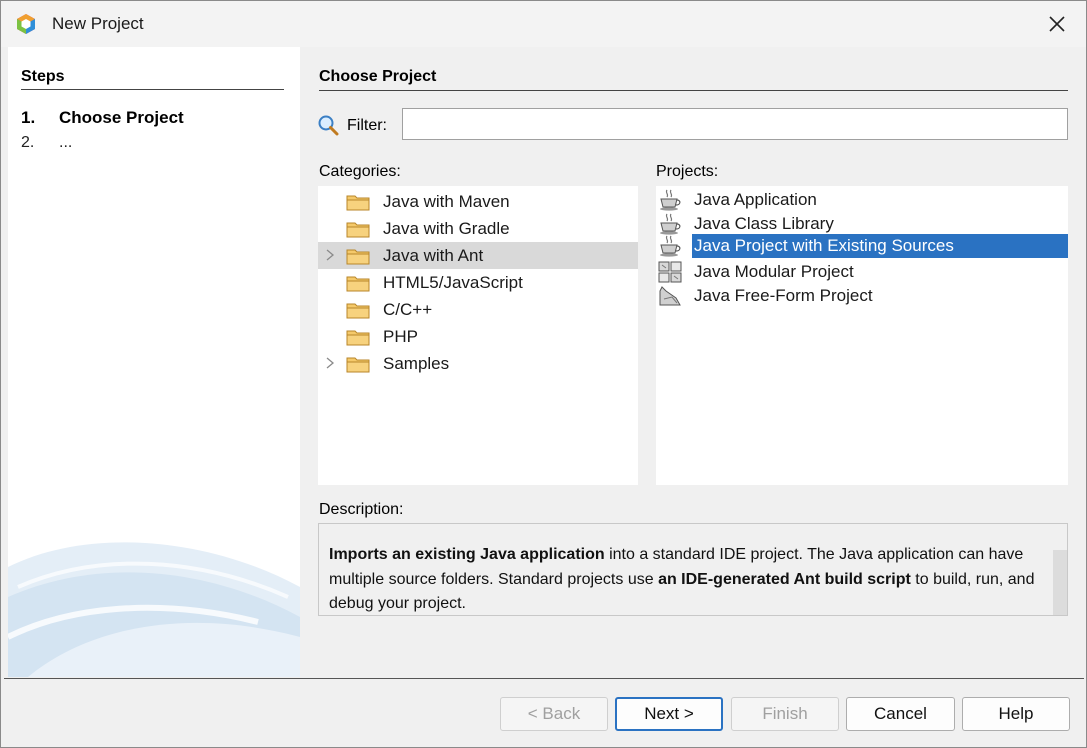 This screenshot has width=1087, height=748. What do you see at coordinates (28, 117) in the screenshot?
I see `step-number: 1.` at bounding box center [28, 117].